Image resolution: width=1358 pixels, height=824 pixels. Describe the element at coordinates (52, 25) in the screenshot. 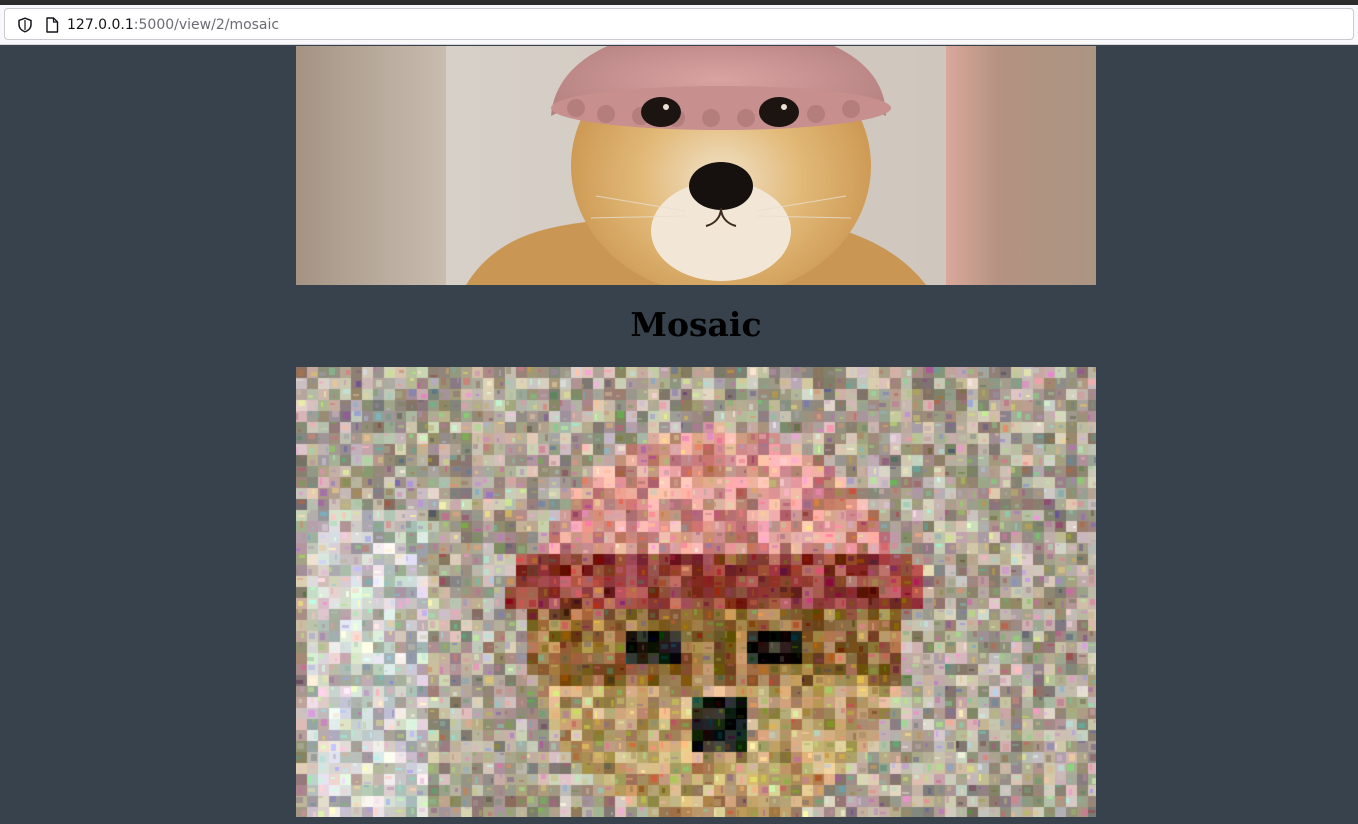

I see `page-icon` at that location.